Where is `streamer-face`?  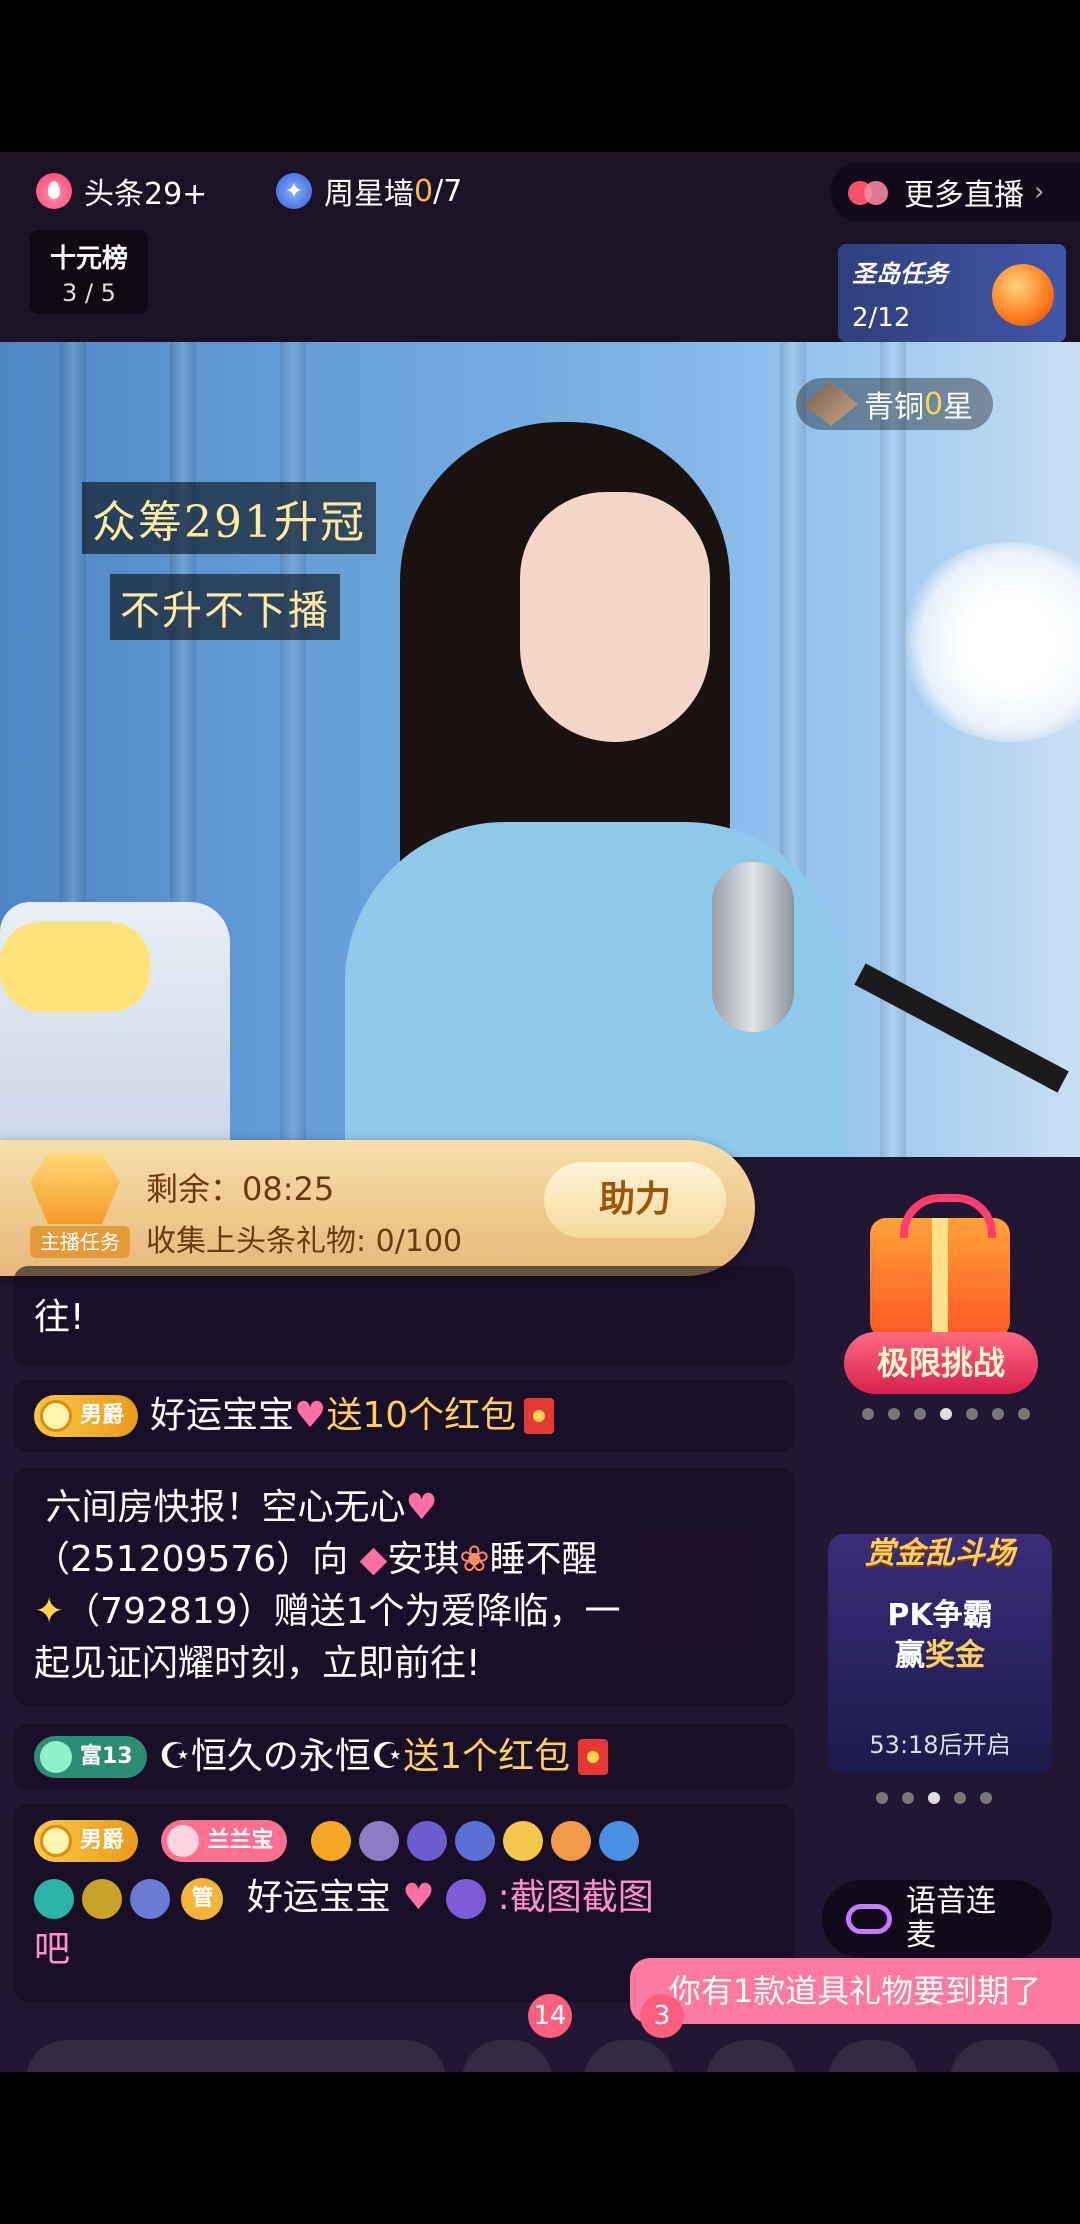
streamer-face is located at coordinates (615, 617).